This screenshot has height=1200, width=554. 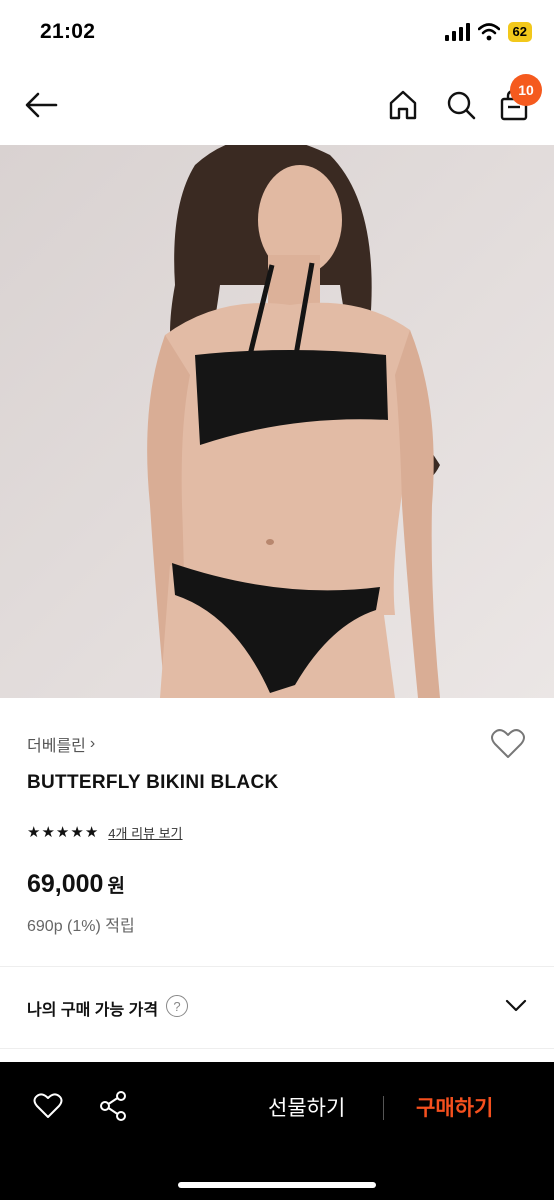 I want to click on my-price-accordion: 나의 구매 가능 가격 ?, so click(x=277, y=1008).